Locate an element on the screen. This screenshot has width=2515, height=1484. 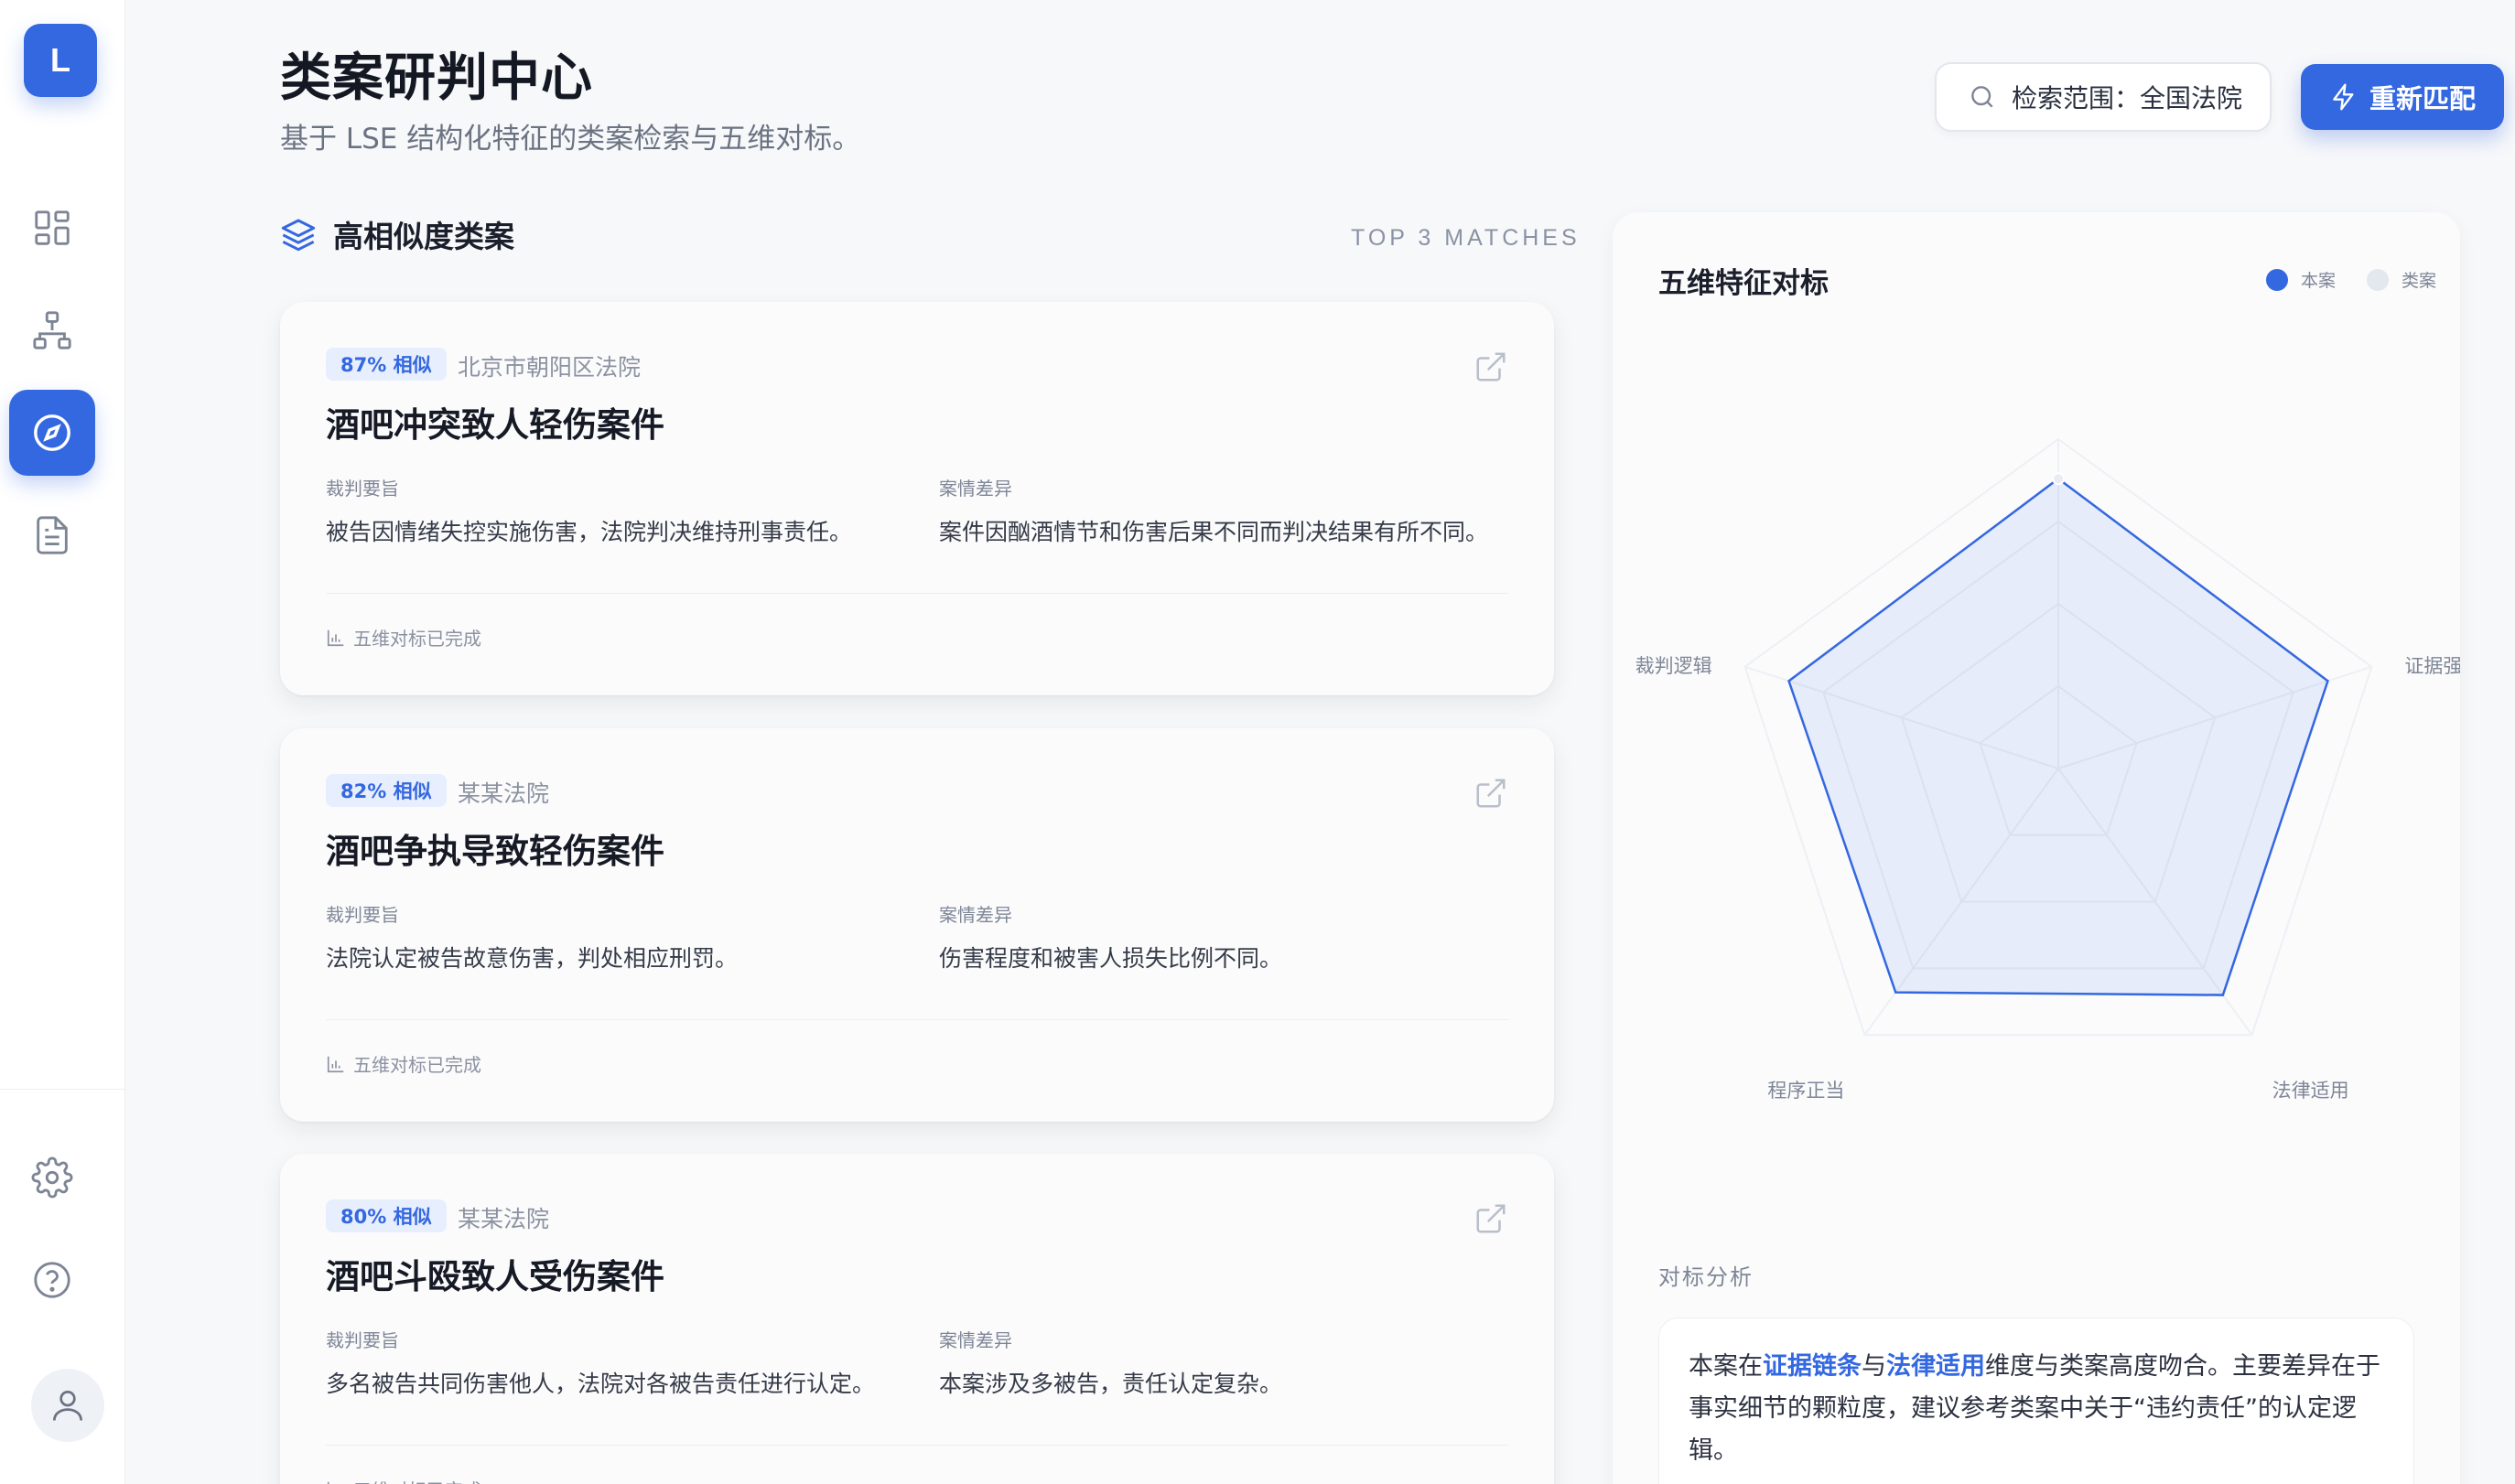
analysis-text-2: 与 is located at coordinates (1874, 1366).